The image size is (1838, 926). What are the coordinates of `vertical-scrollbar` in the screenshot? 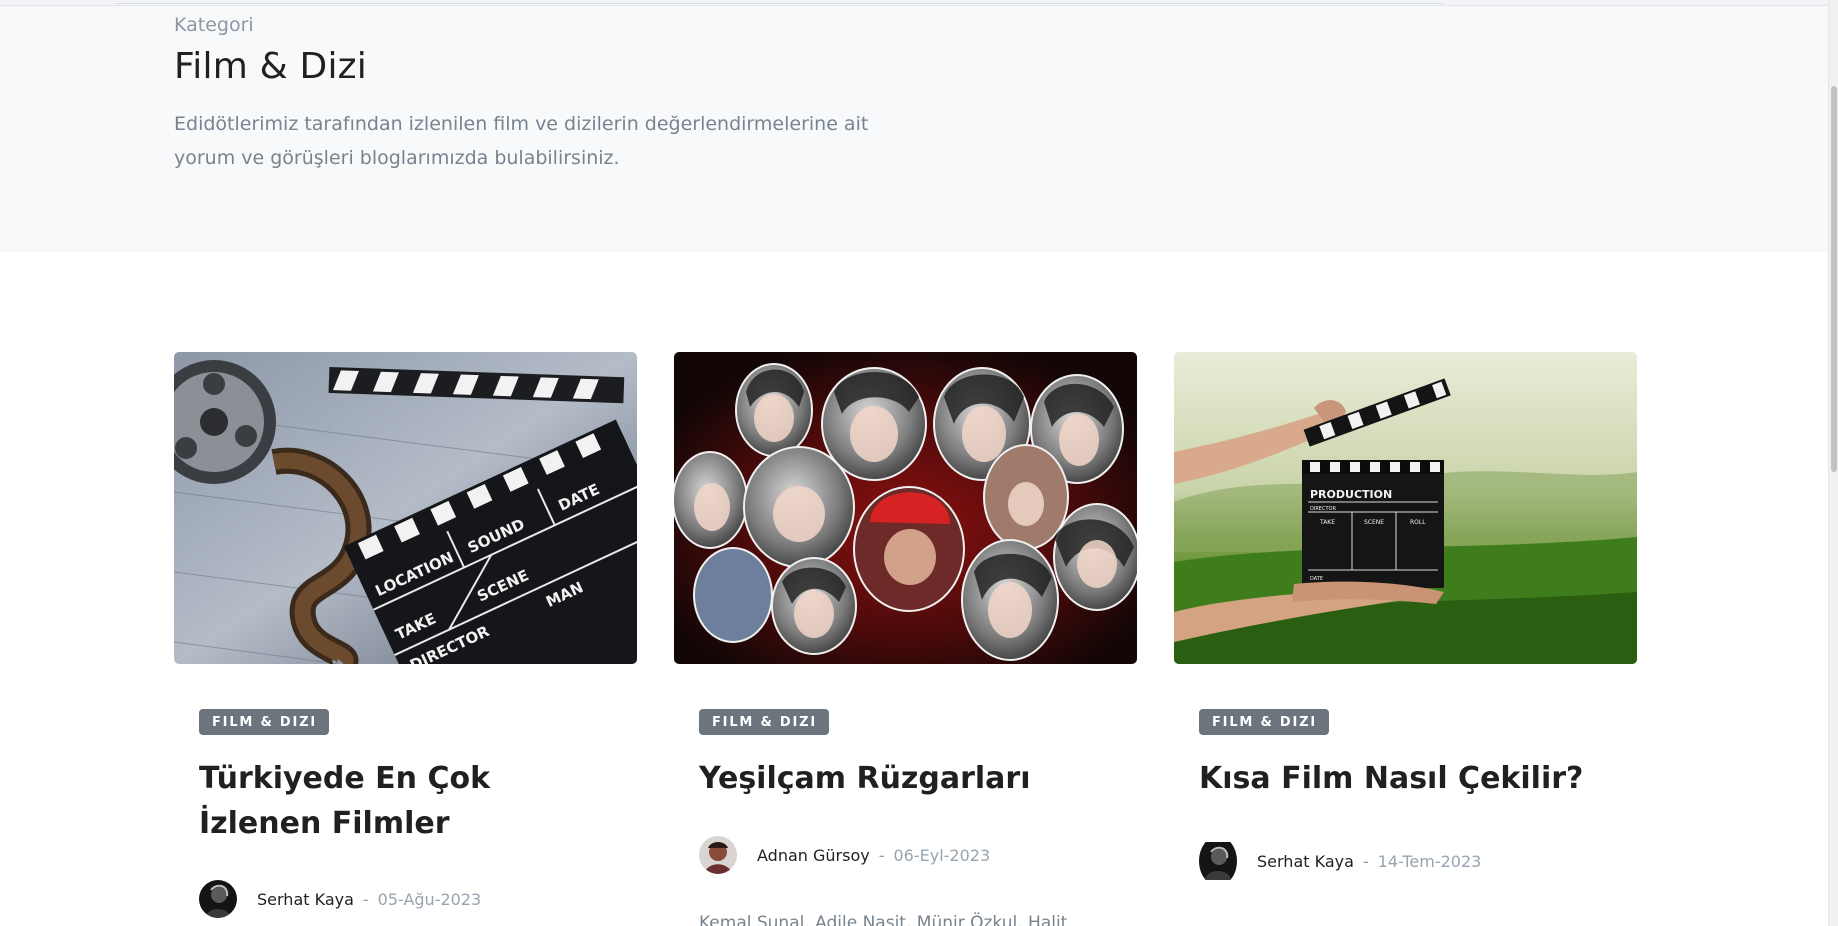 It's located at (1833, 463).